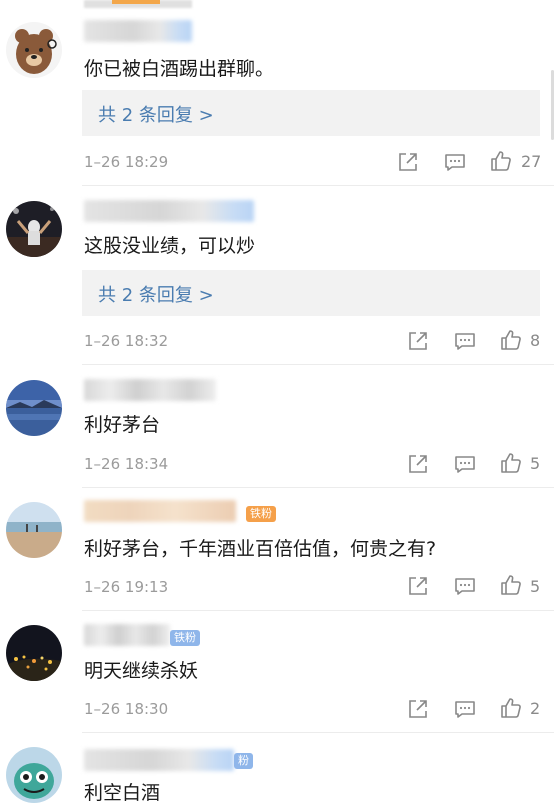 The width and height of the screenshot is (554, 805). What do you see at coordinates (535, 708) in the screenshot?
I see `like-count: 2` at bounding box center [535, 708].